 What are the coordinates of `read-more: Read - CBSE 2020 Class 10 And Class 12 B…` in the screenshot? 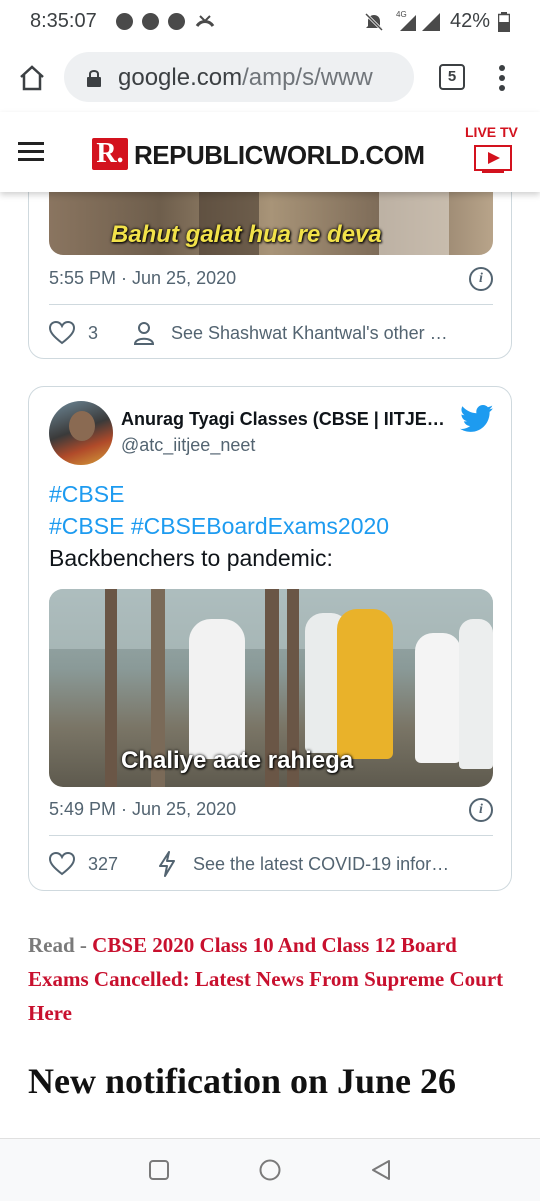 It's located at (271, 979).